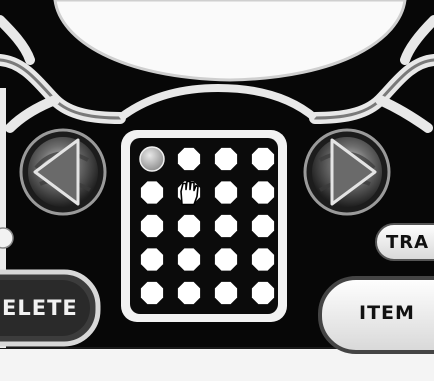  What do you see at coordinates (387, 313) in the screenshot?
I see `item-button-label: ITEM` at bounding box center [387, 313].